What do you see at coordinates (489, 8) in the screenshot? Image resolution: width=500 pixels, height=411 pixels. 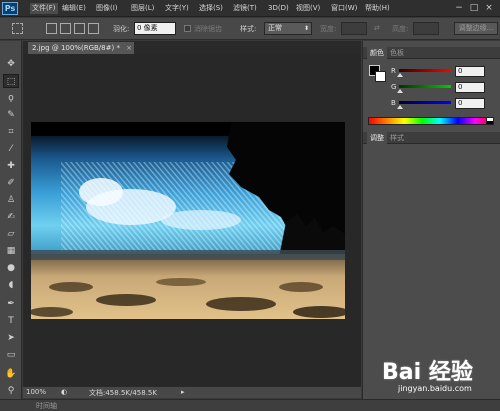 I see `close-icon: ×` at bounding box center [489, 8].